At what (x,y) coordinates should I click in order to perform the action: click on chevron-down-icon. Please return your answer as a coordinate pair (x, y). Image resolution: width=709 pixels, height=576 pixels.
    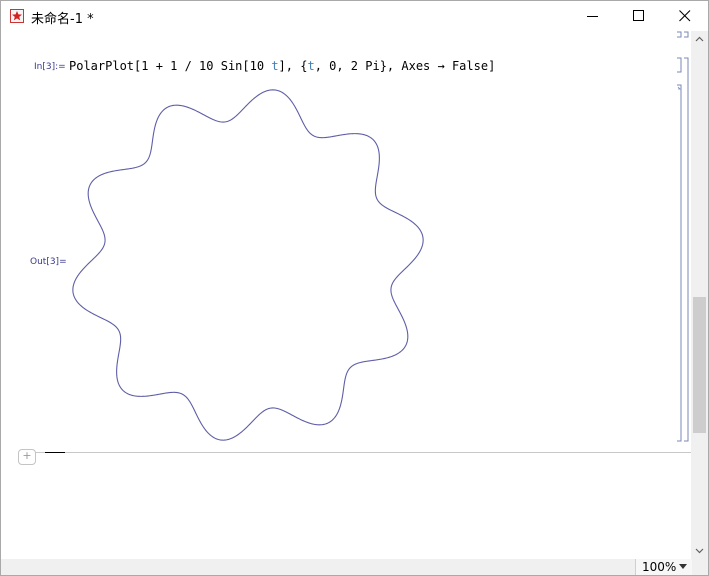
    Looking at the image, I should click on (683, 566).